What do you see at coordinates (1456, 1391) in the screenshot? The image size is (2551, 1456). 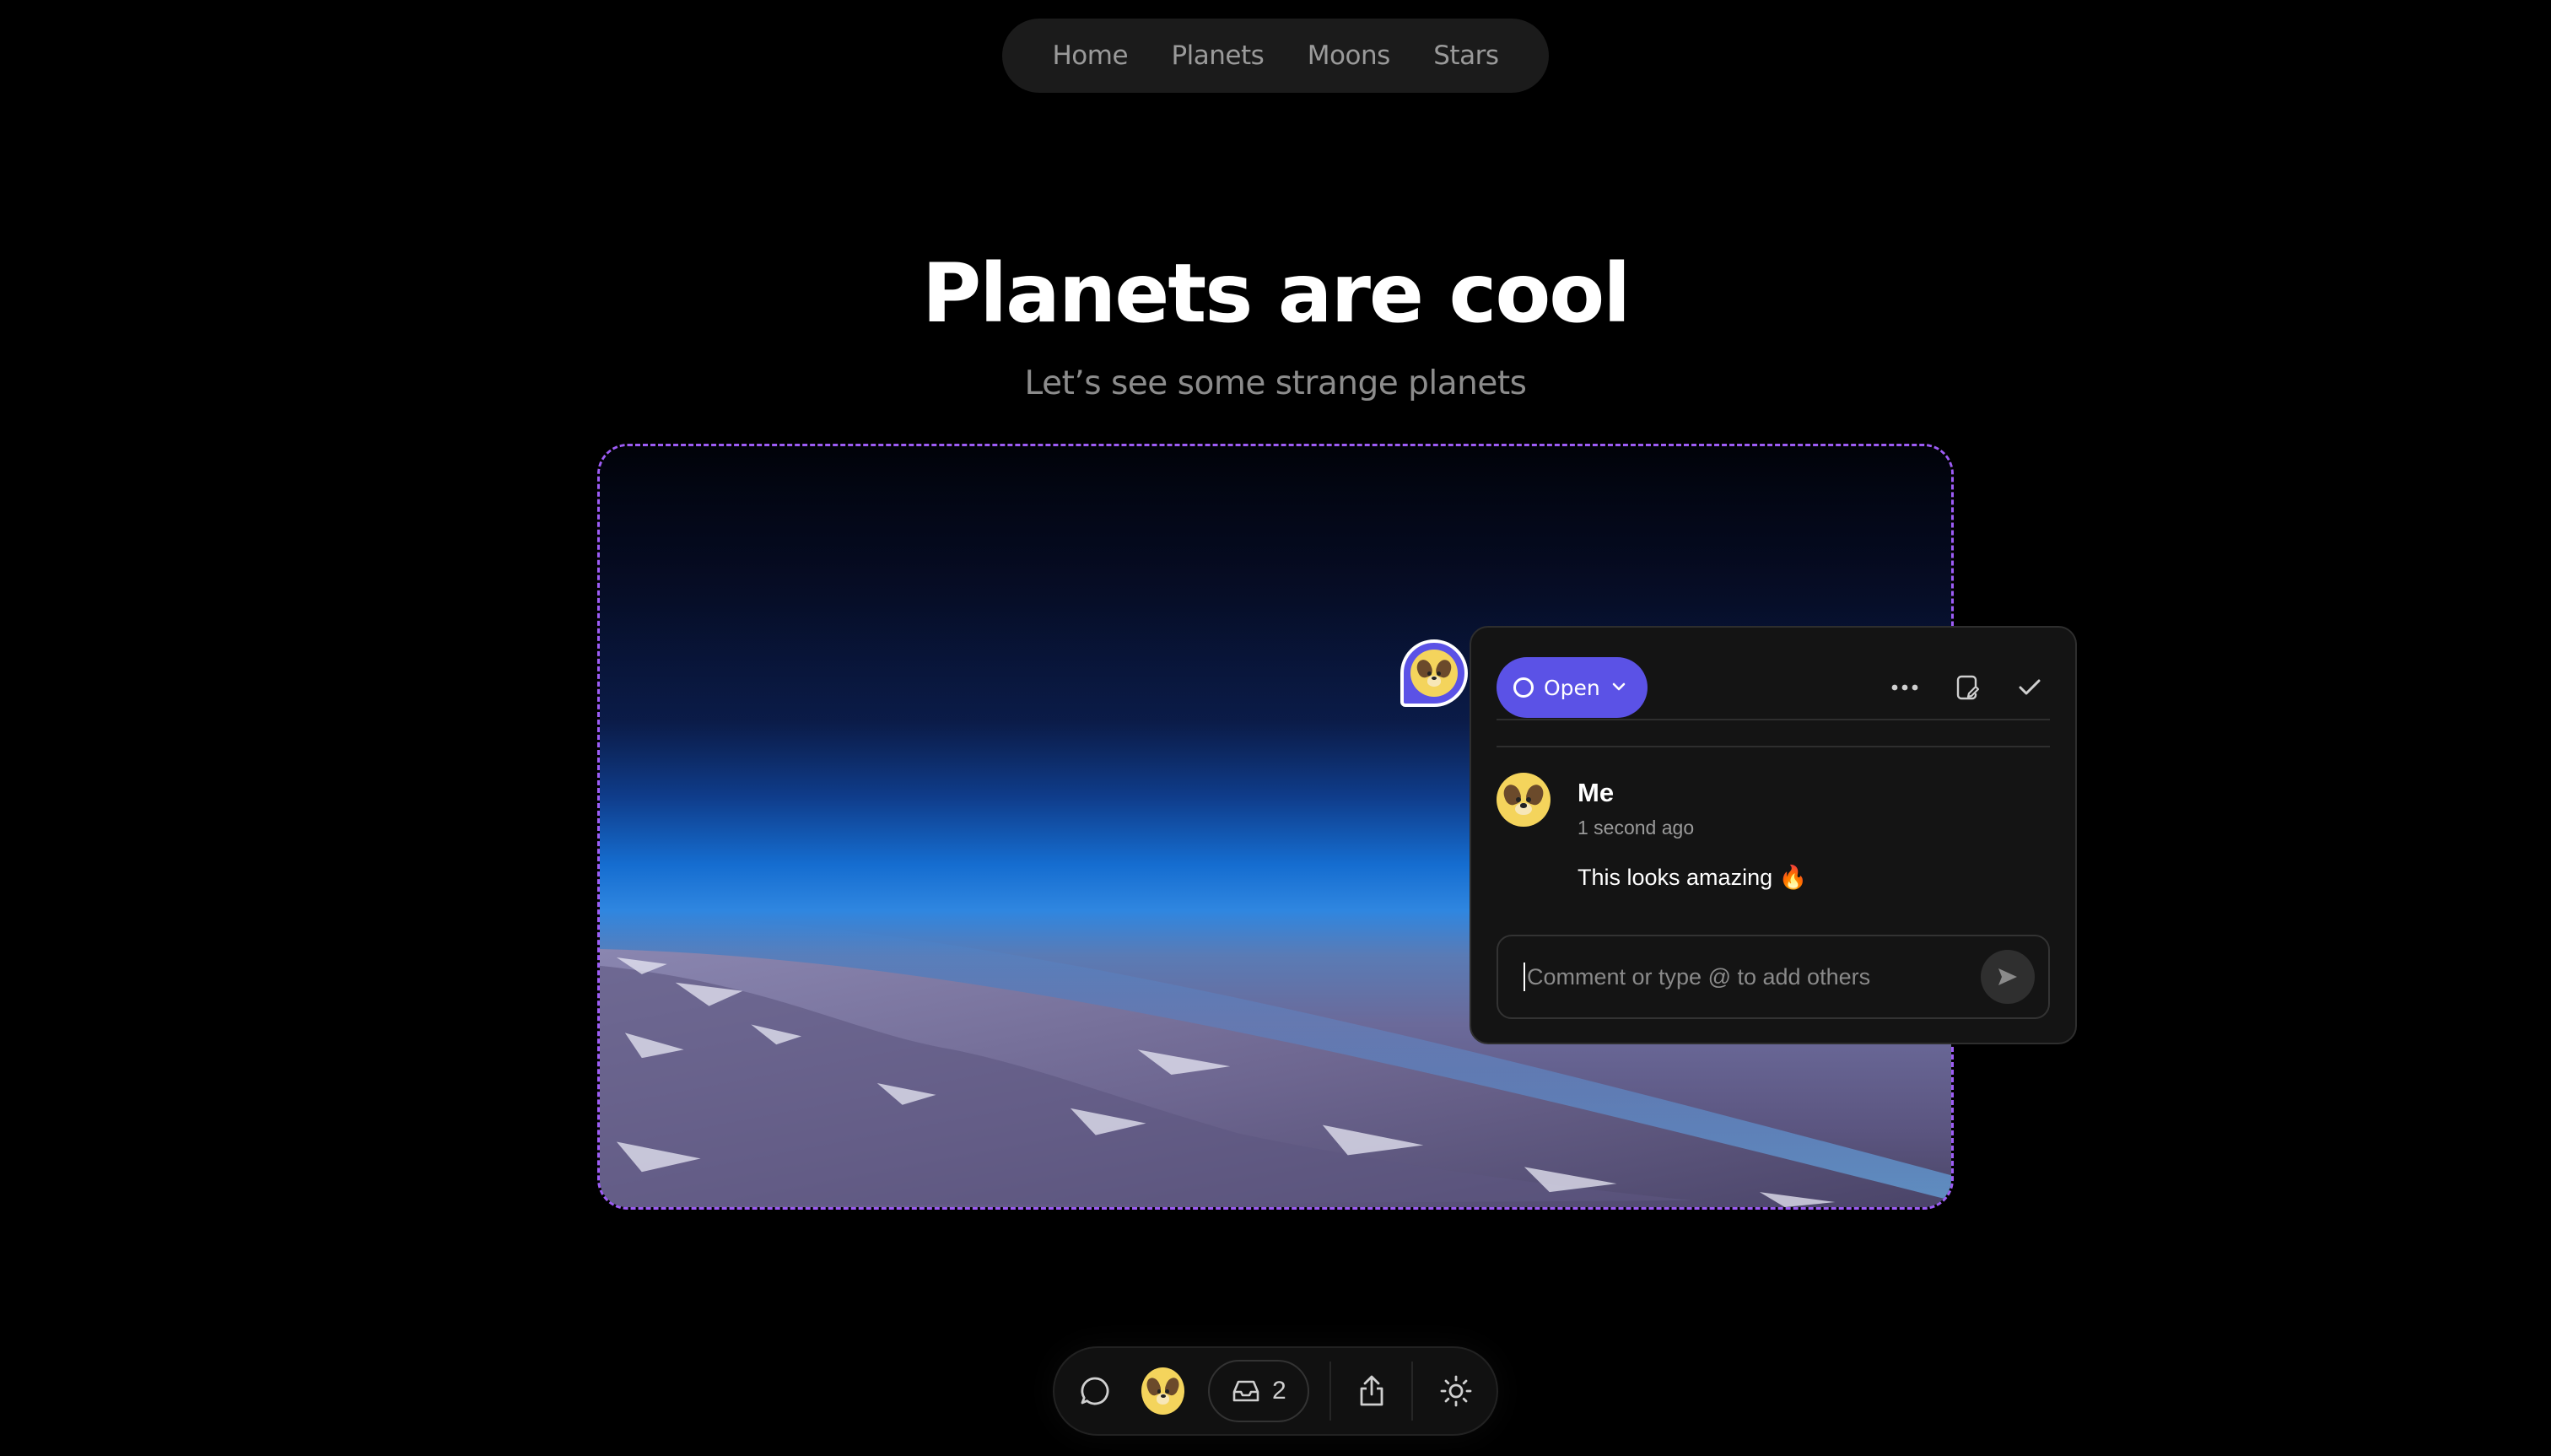 I see `sun-icon` at bounding box center [1456, 1391].